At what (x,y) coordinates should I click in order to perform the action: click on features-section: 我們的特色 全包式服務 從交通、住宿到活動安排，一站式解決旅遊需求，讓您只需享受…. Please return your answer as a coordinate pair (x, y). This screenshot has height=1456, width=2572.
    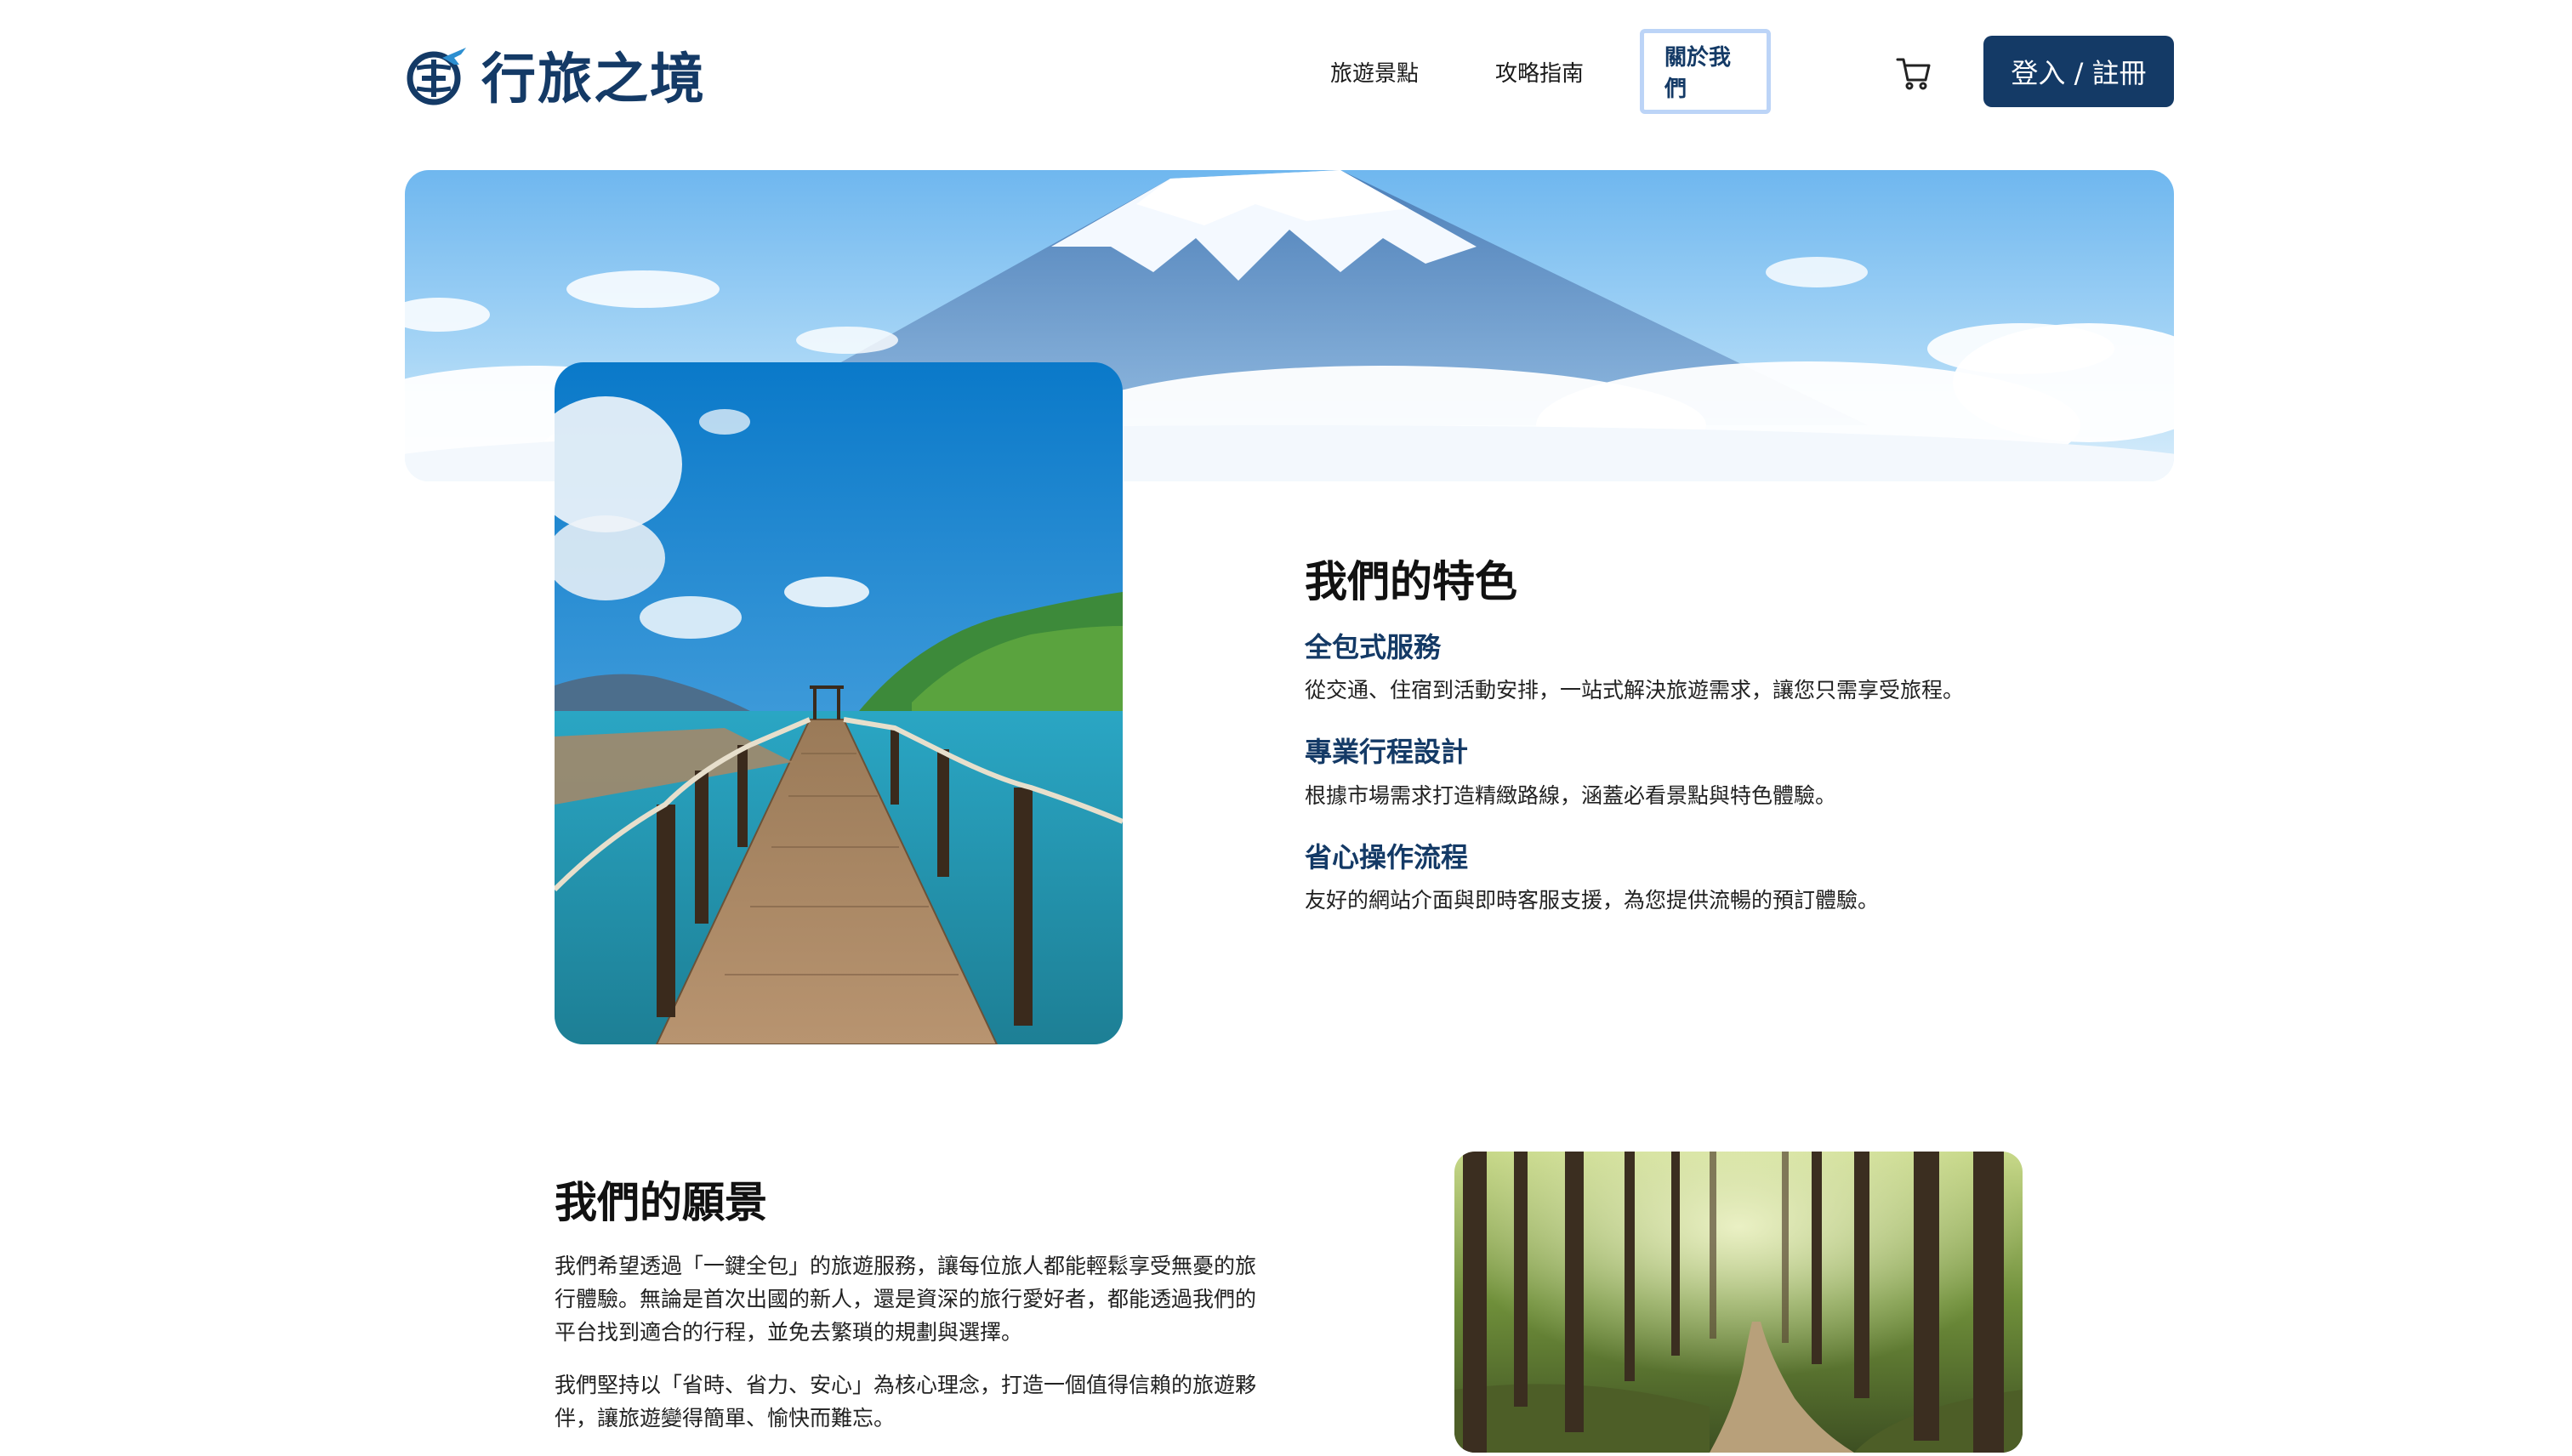
    Looking at the image, I should click on (1688, 751).